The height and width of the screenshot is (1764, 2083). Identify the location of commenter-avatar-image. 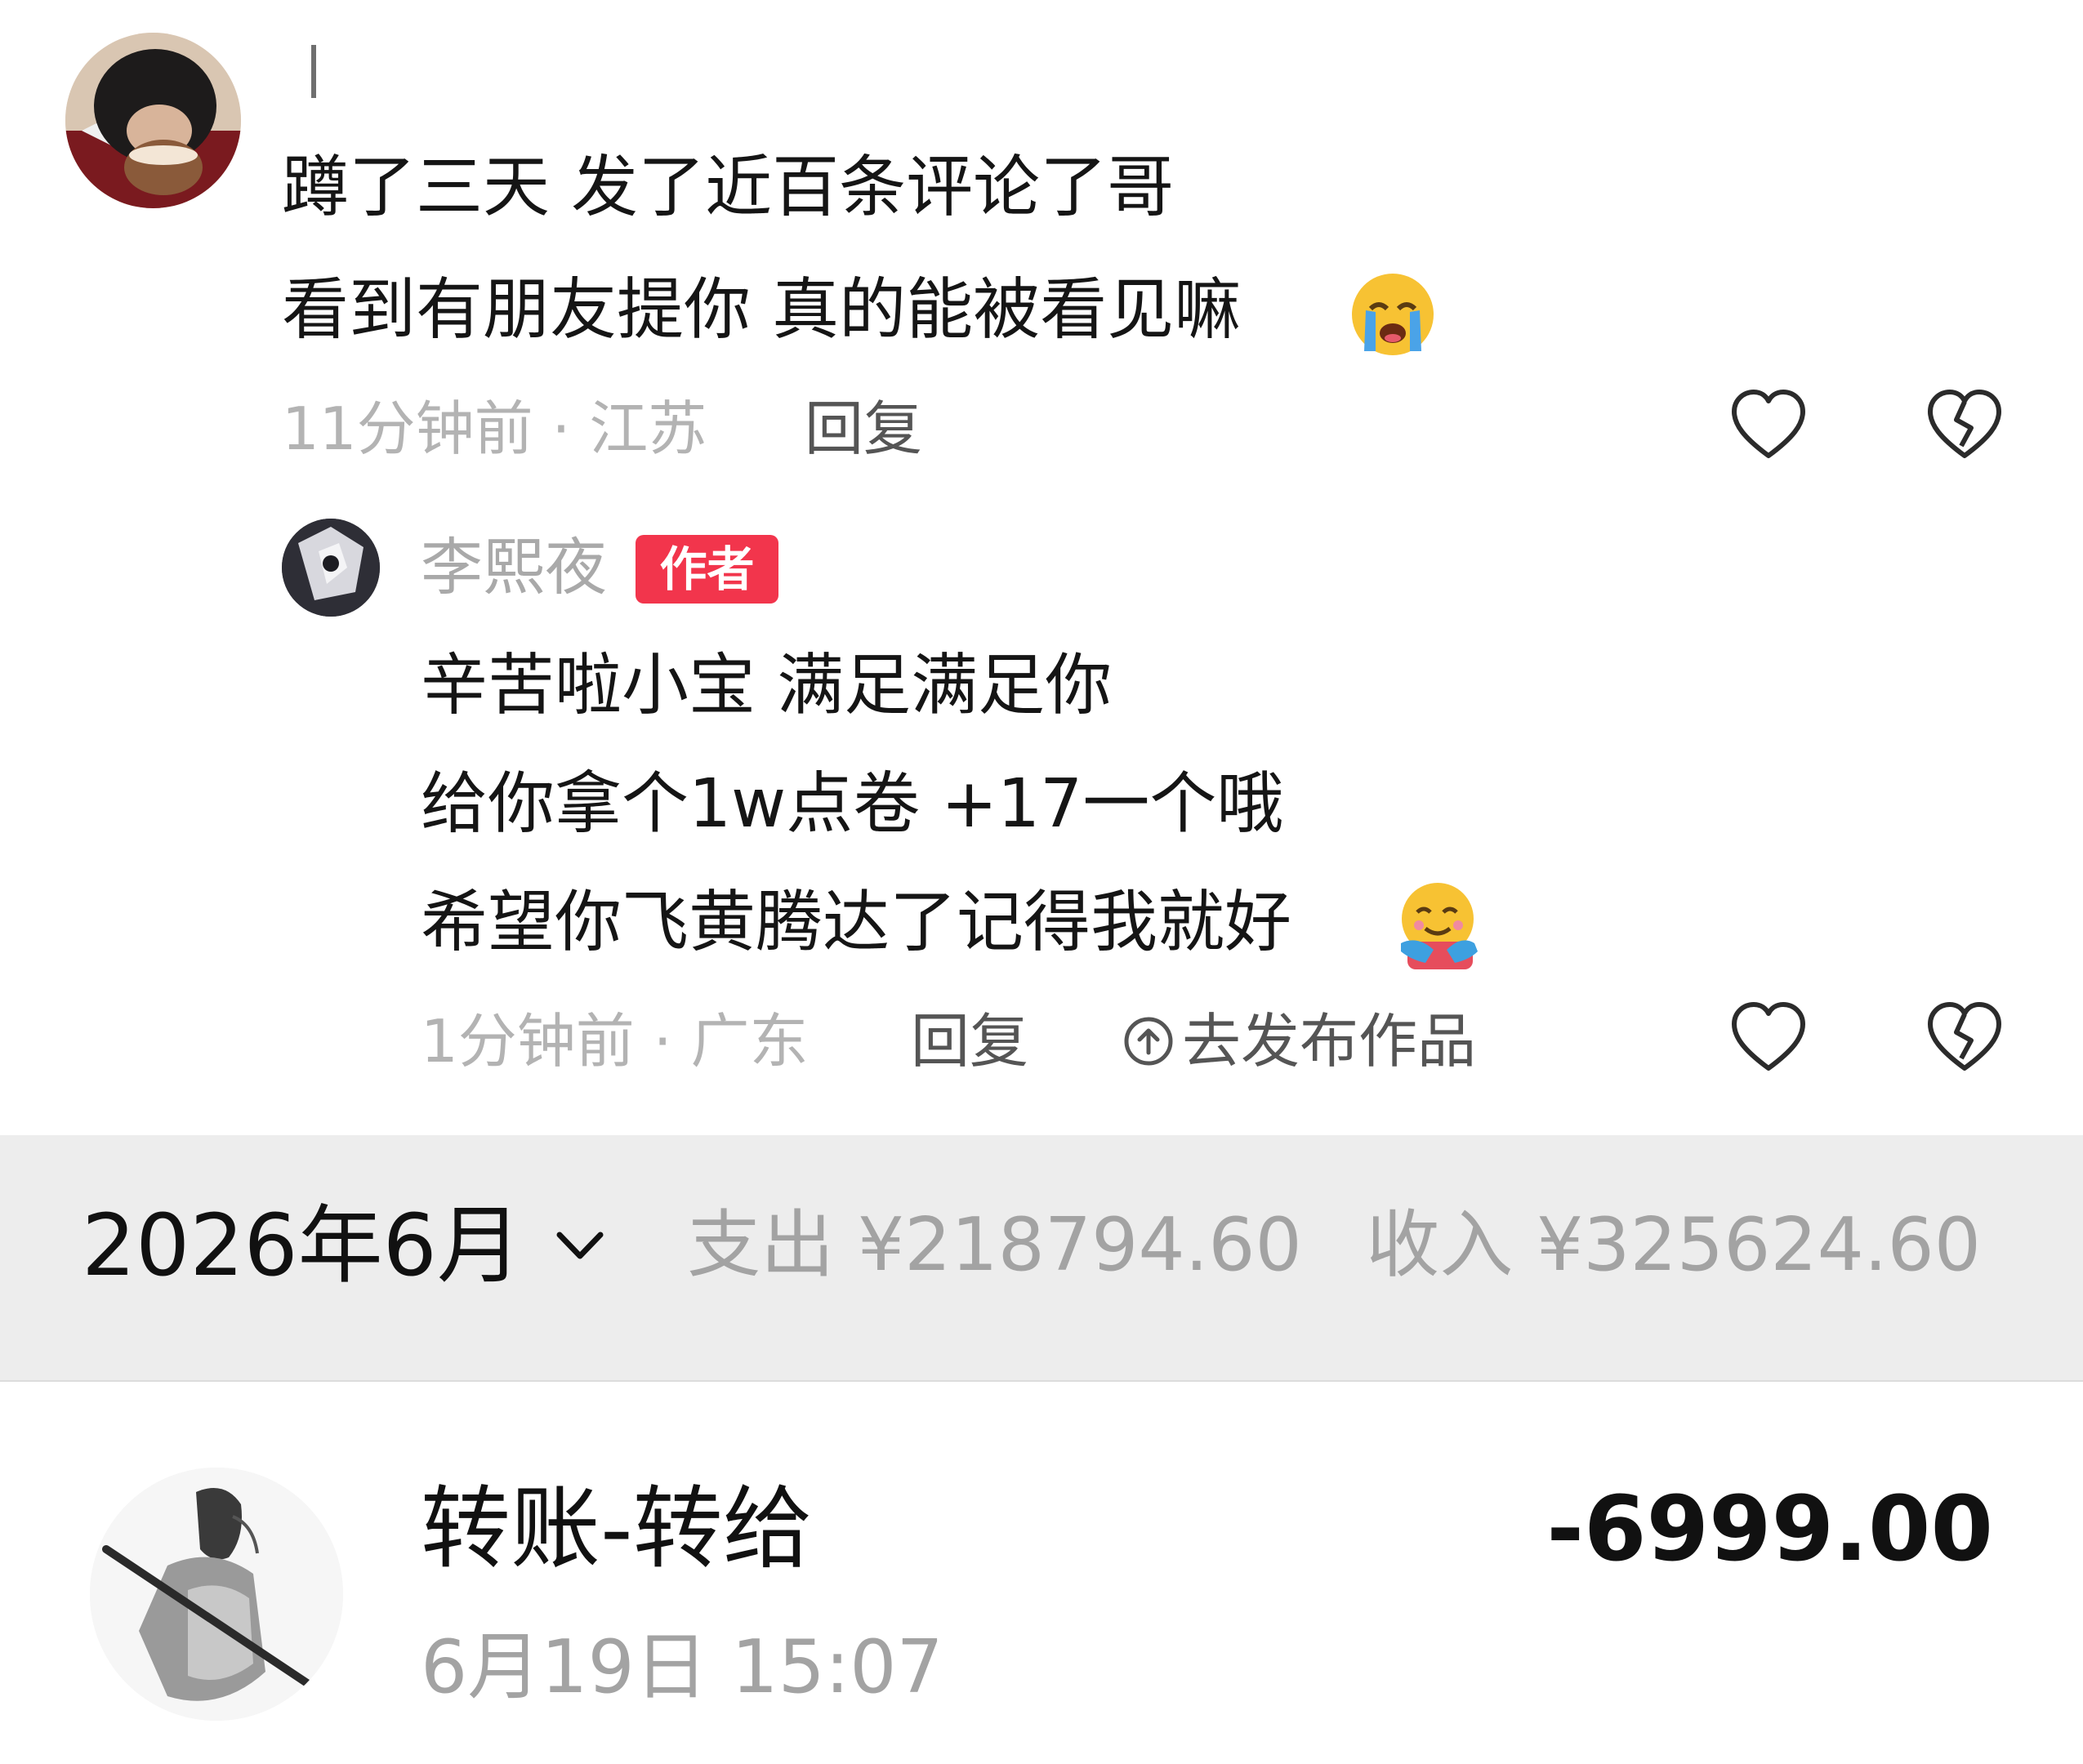
(153, 121).